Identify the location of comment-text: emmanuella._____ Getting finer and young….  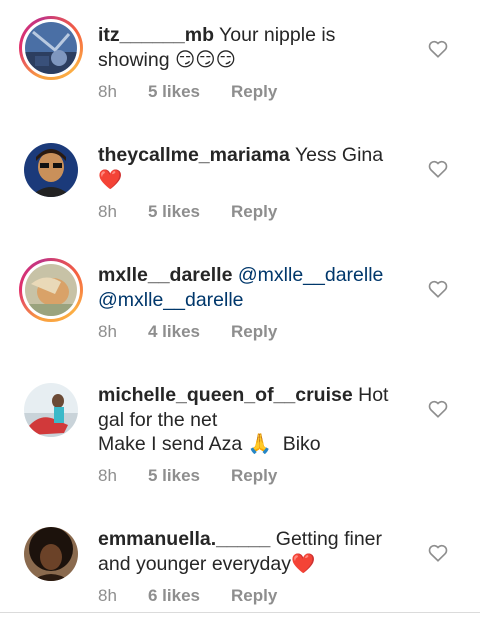
(253, 551).